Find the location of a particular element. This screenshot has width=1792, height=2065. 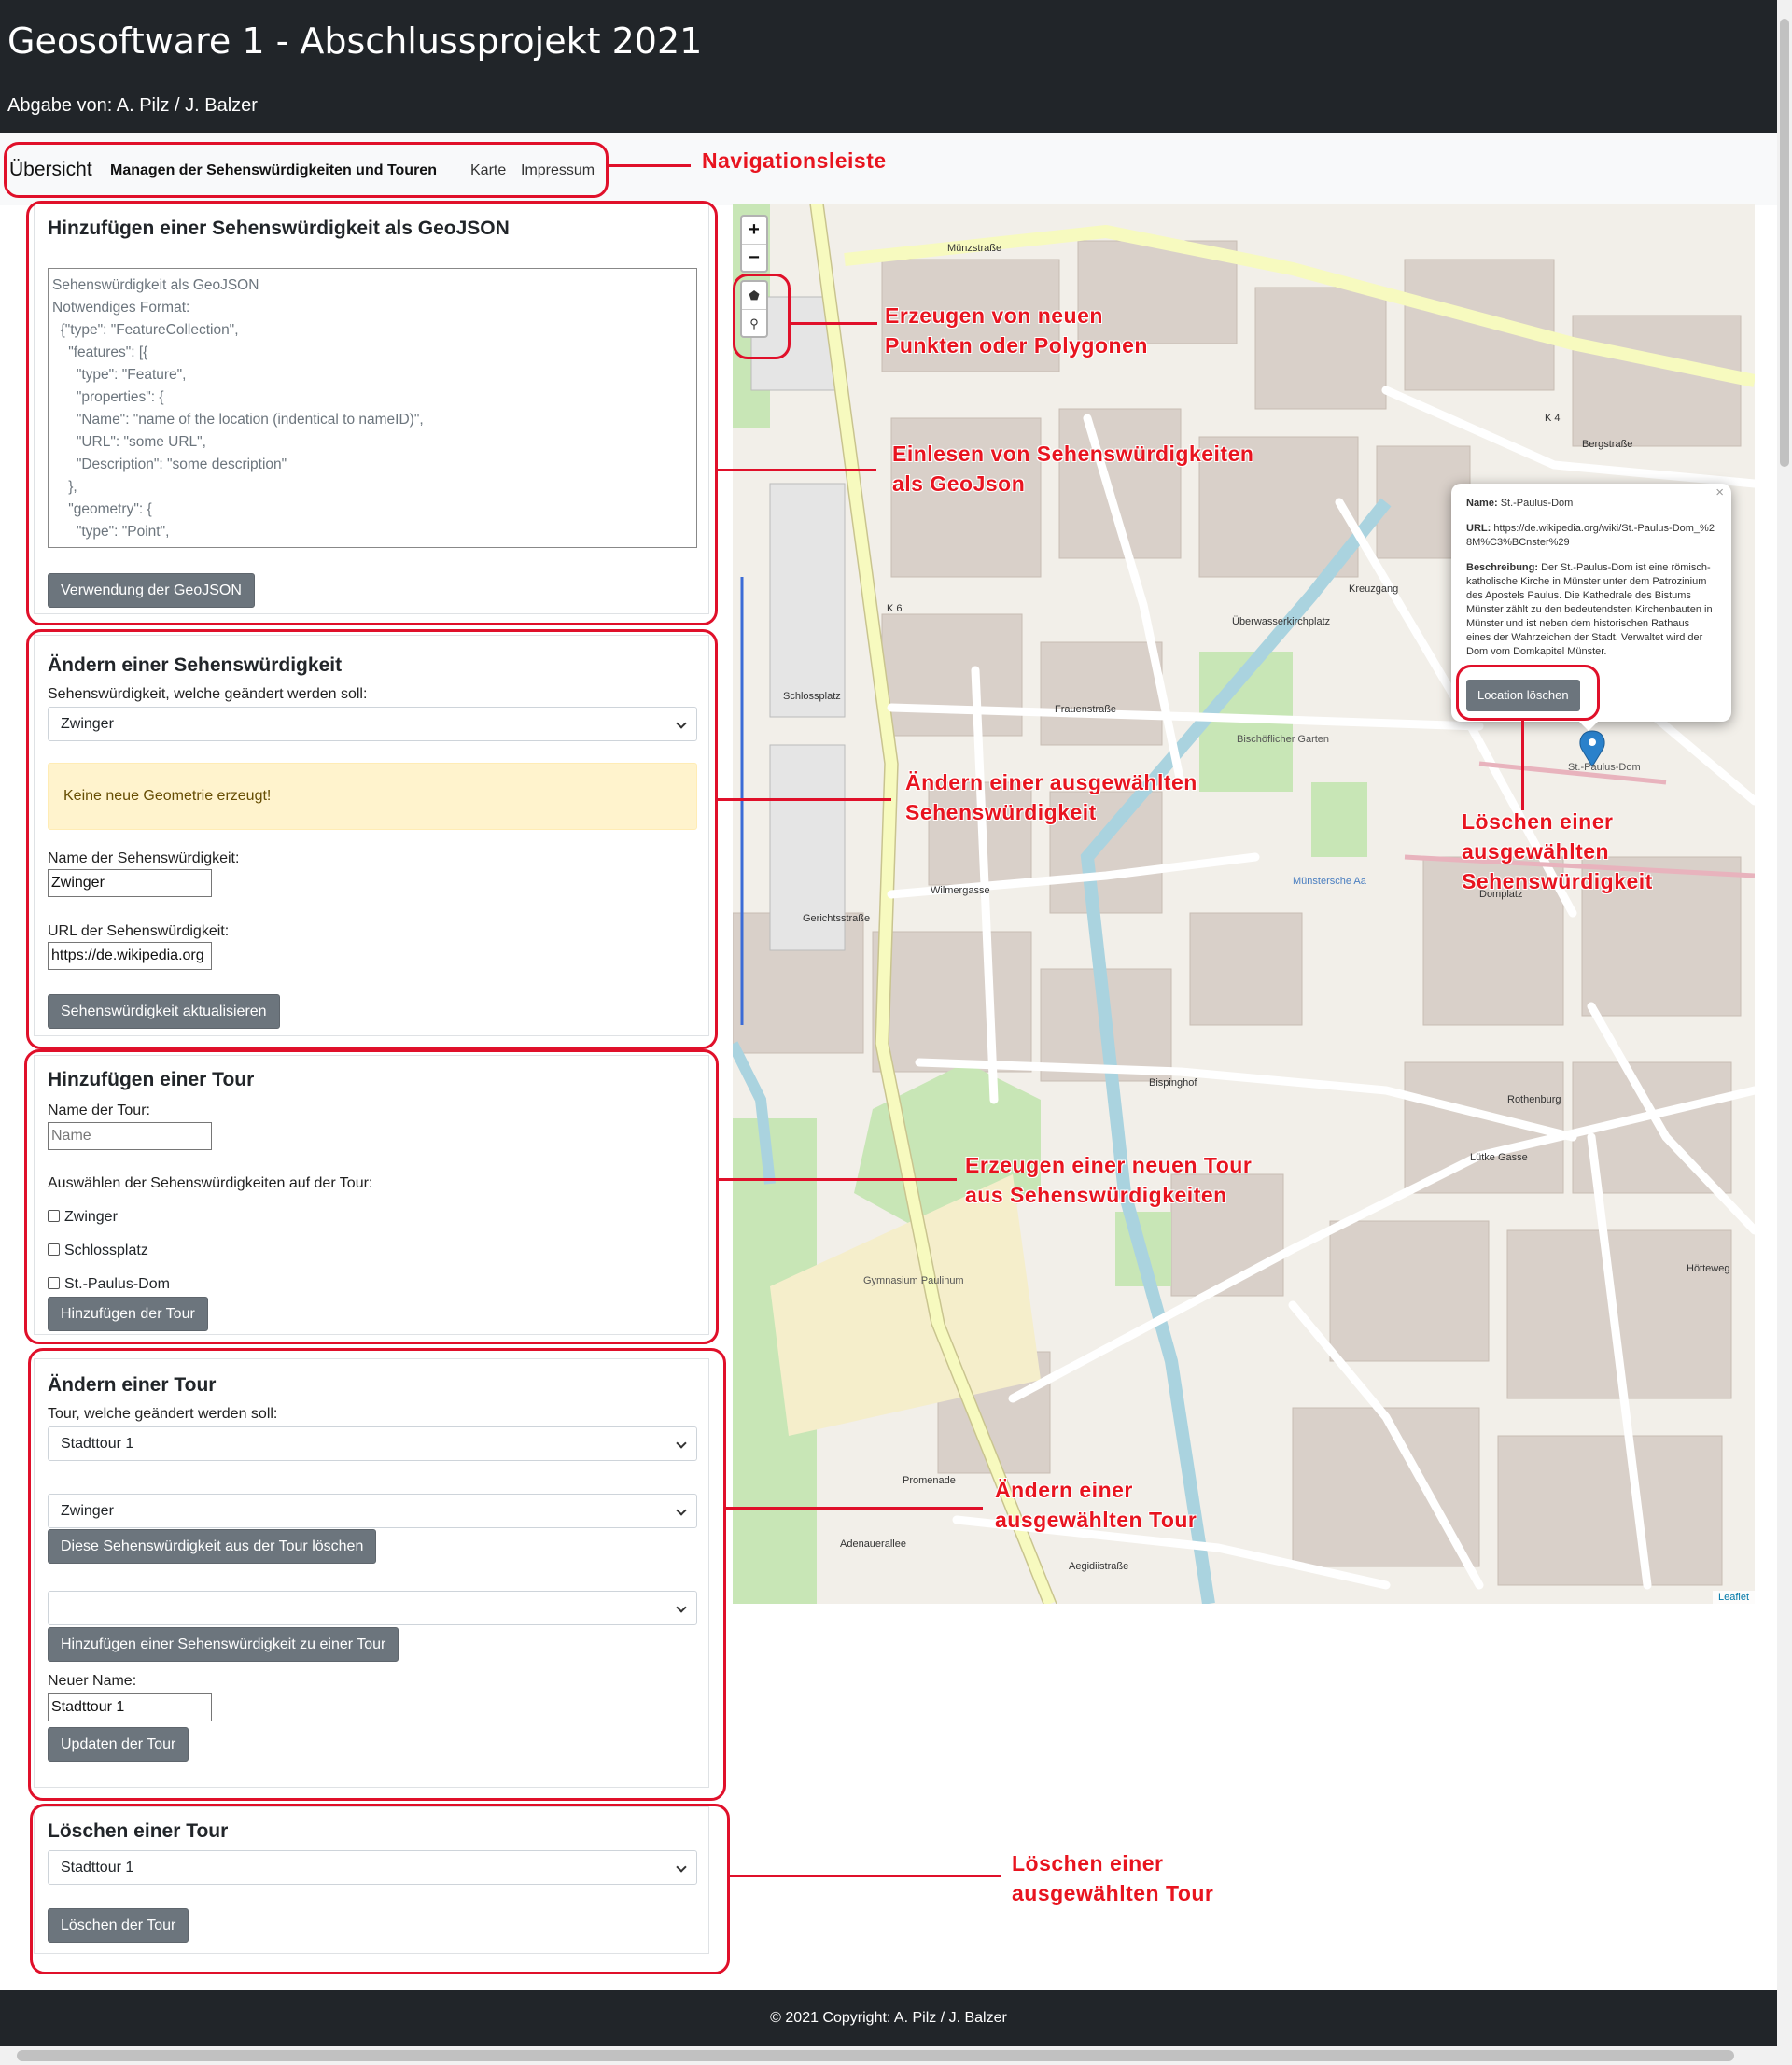

annotation-erzeugen-tour-2: aus Sehenswürdigkeiten is located at coordinates (1096, 1195).